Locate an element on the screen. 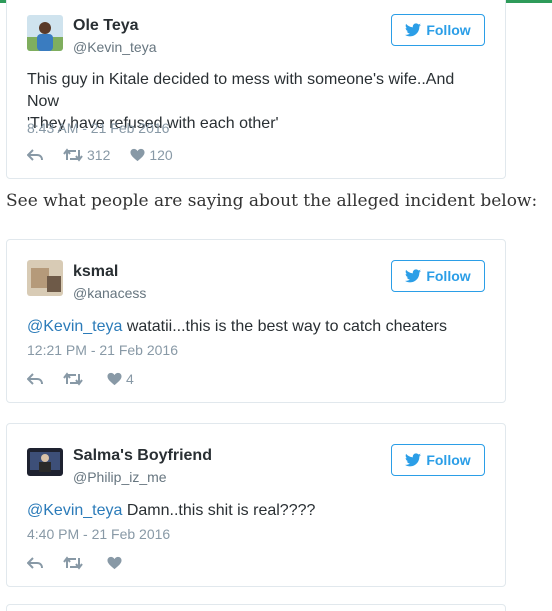 Image resolution: width=552 pixels, height=611 pixels. tweet-actions: 4 is located at coordinates (90, 379).